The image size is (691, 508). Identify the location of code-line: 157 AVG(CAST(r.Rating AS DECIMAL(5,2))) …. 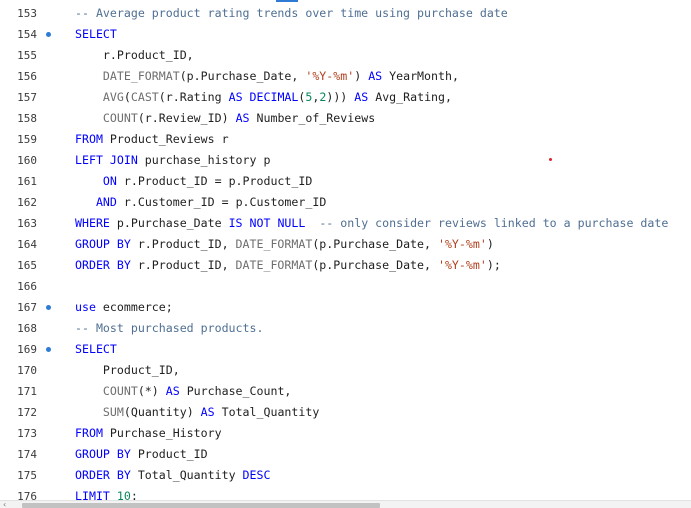
(345, 97).